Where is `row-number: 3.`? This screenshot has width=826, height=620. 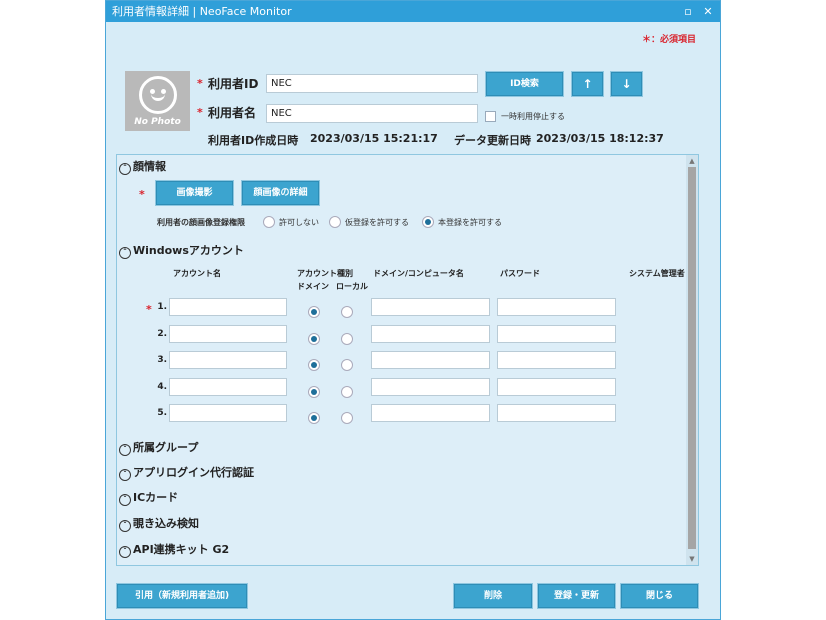 row-number: 3. is located at coordinates (162, 360).